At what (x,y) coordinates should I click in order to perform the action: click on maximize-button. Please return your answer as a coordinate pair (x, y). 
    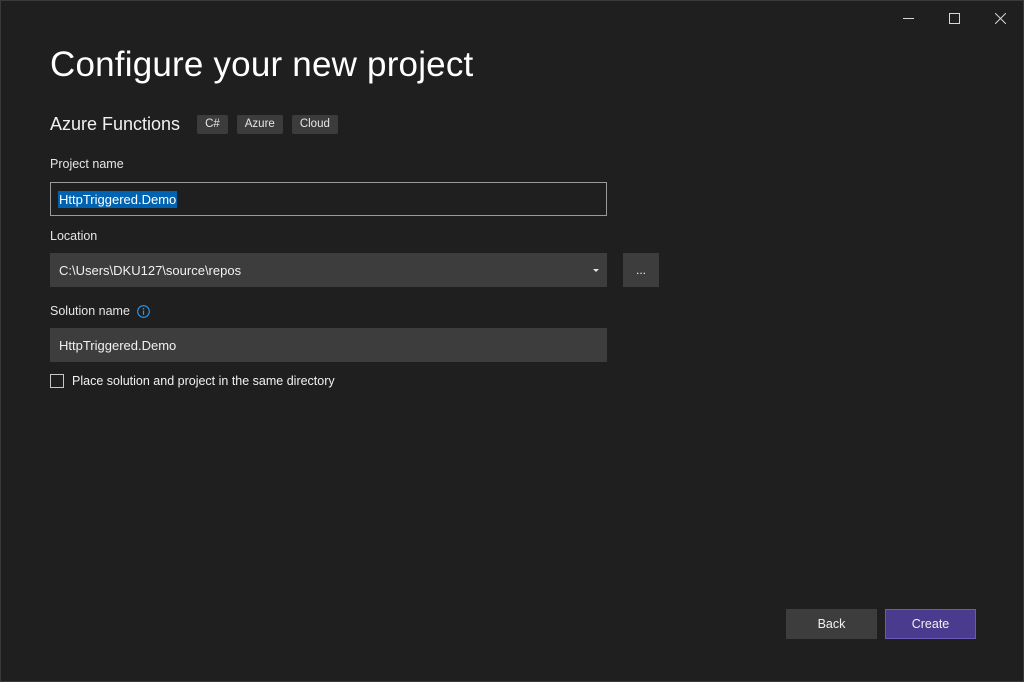
    Looking at the image, I should click on (954, 18).